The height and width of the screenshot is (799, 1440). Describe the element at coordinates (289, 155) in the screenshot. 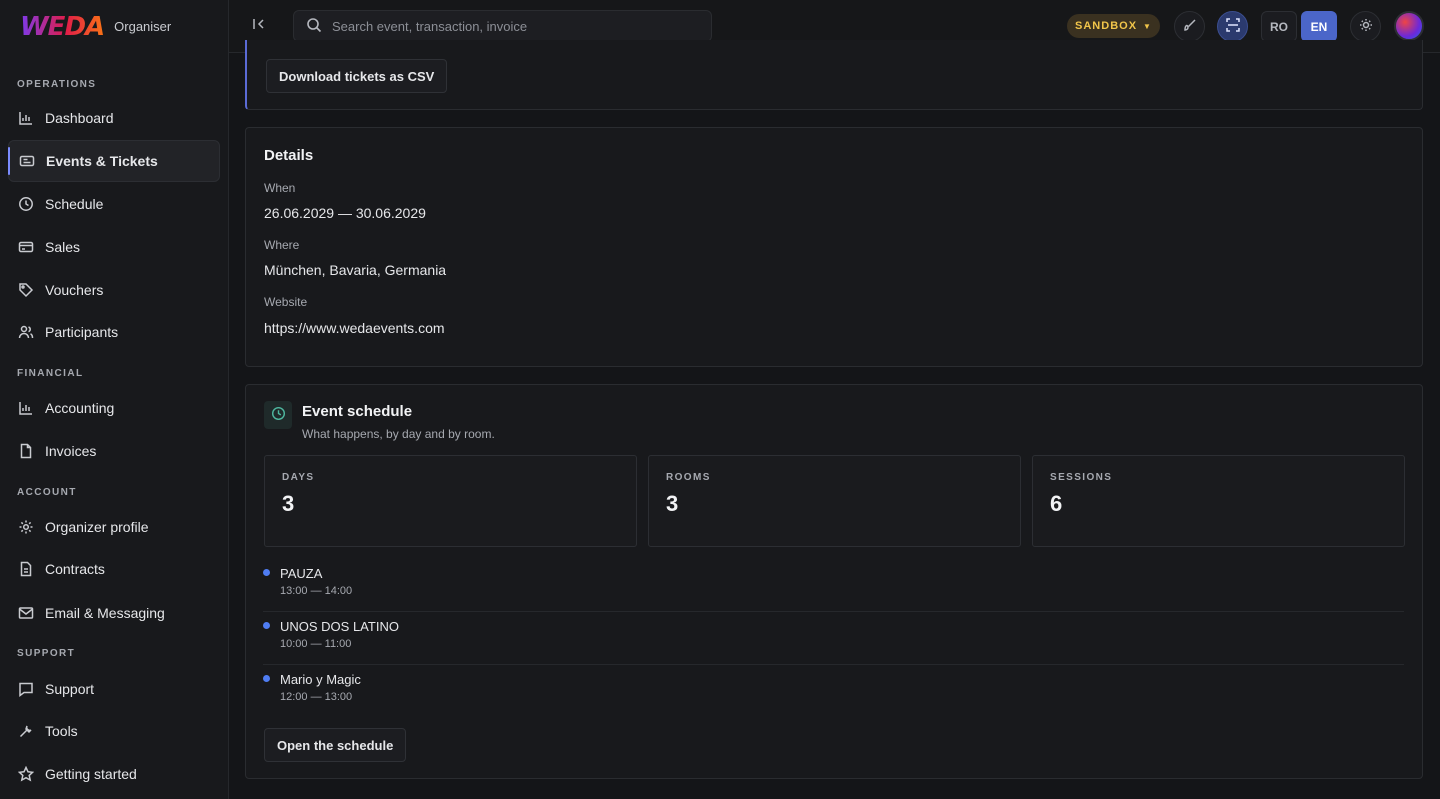

I see `details-title: Details` at that location.